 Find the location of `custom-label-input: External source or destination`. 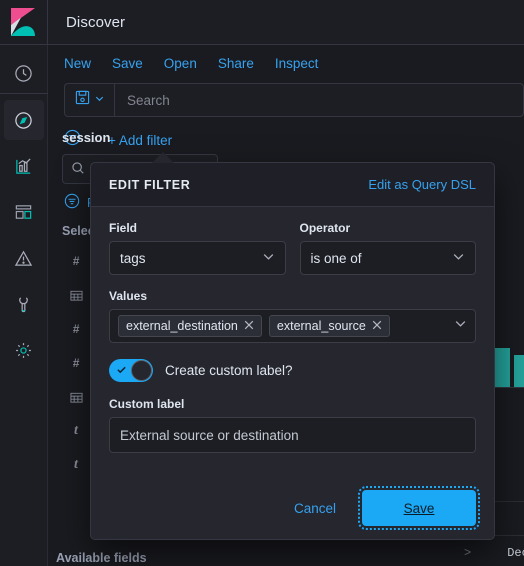

custom-label-input: External source or destination is located at coordinates (292, 435).